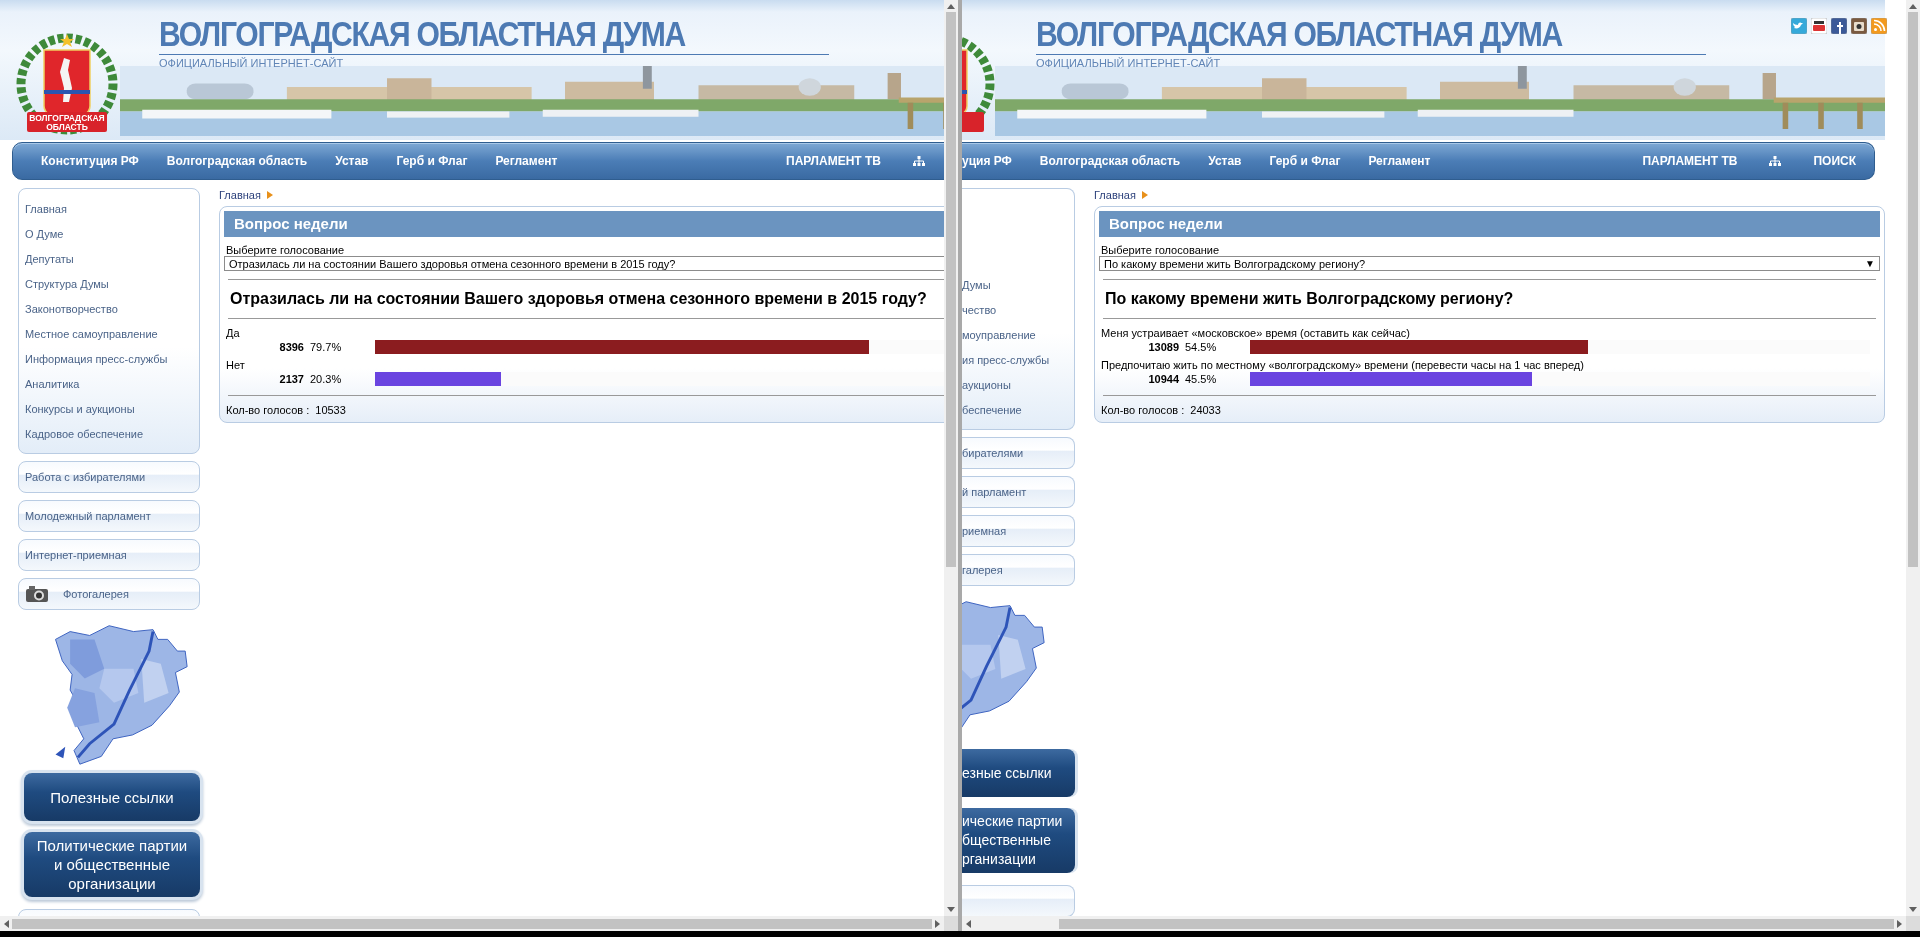 The height and width of the screenshot is (937, 1920). What do you see at coordinates (109, 555) in the screenshot?
I see `sidebar-button: Интернет-приемная` at bounding box center [109, 555].